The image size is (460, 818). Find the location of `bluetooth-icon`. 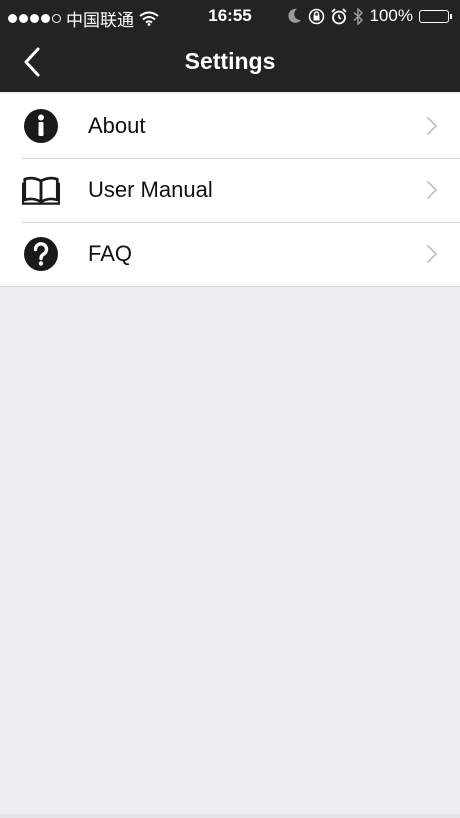

bluetooth-icon is located at coordinates (358, 16).